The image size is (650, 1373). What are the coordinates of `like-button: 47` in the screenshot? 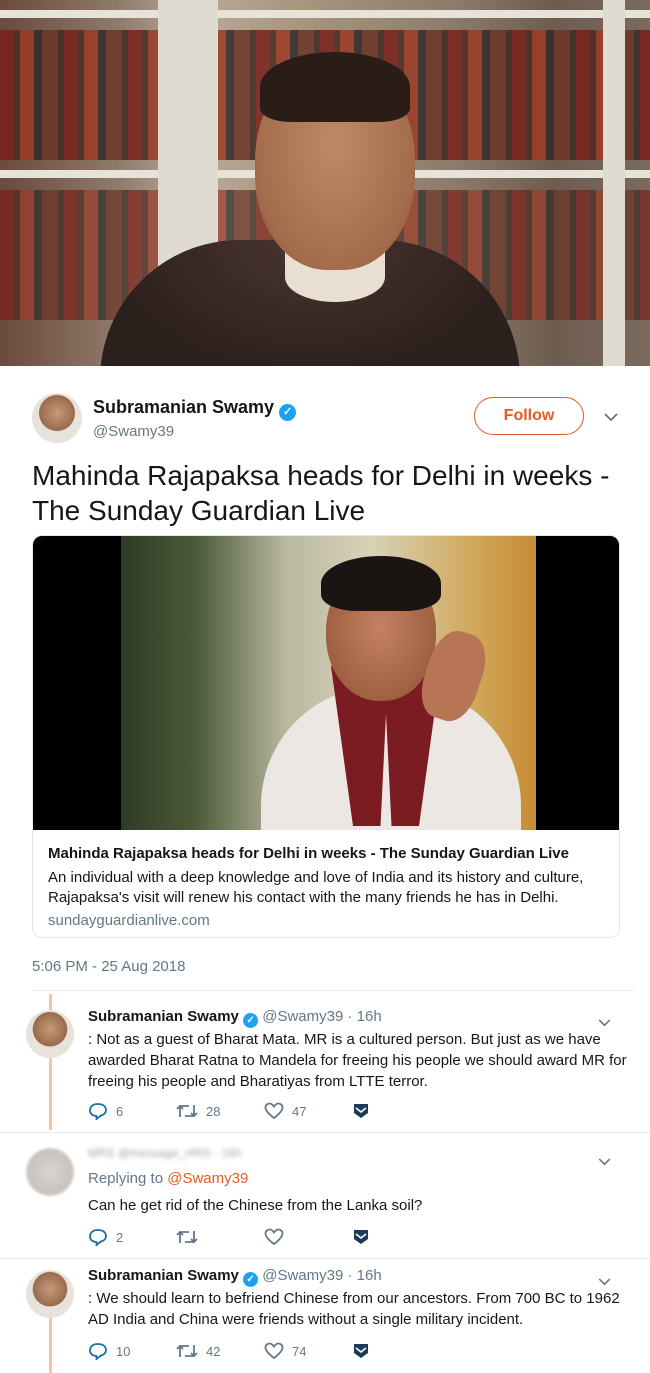 It's located at (308, 1111).